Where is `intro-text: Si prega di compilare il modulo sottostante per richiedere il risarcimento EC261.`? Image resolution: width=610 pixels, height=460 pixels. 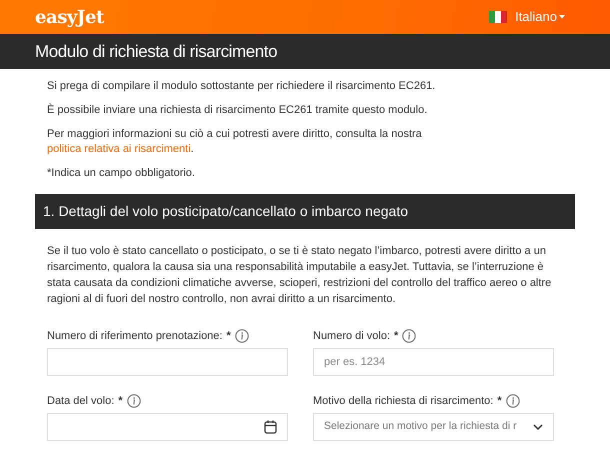
intro-text: Si prega di compilare il modulo sottostante per richiedere il risarcimento EC261. is located at coordinates (241, 86).